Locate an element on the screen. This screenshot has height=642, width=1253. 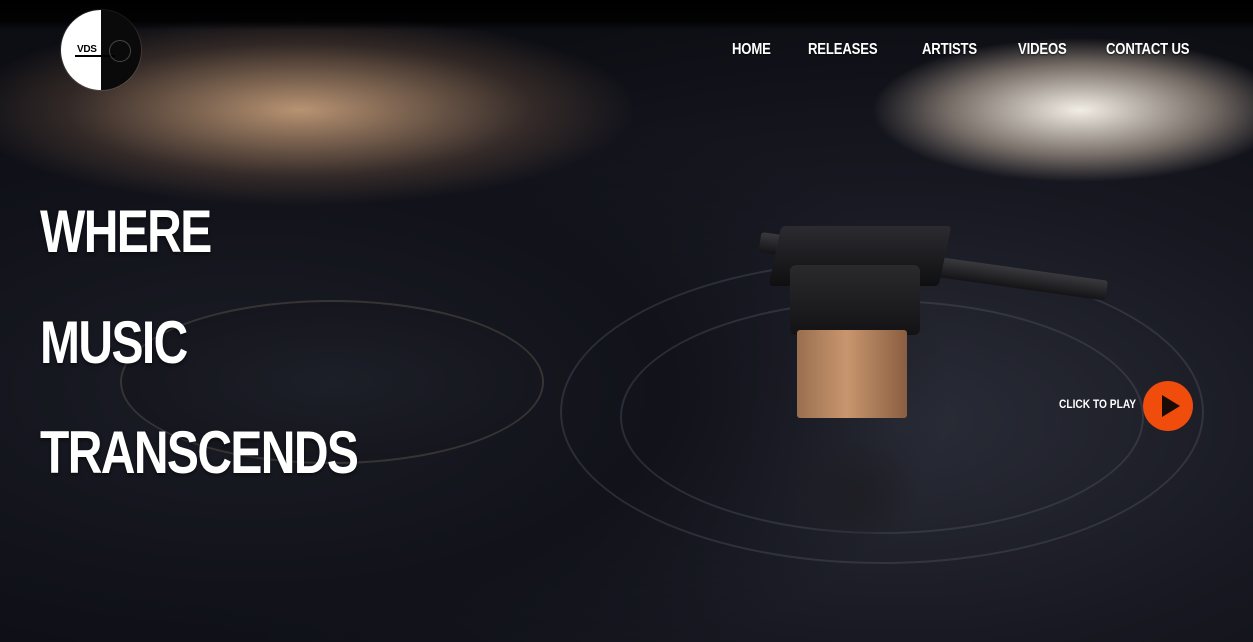
headline-line-1: WHERE is located at coordinates (126, 231).